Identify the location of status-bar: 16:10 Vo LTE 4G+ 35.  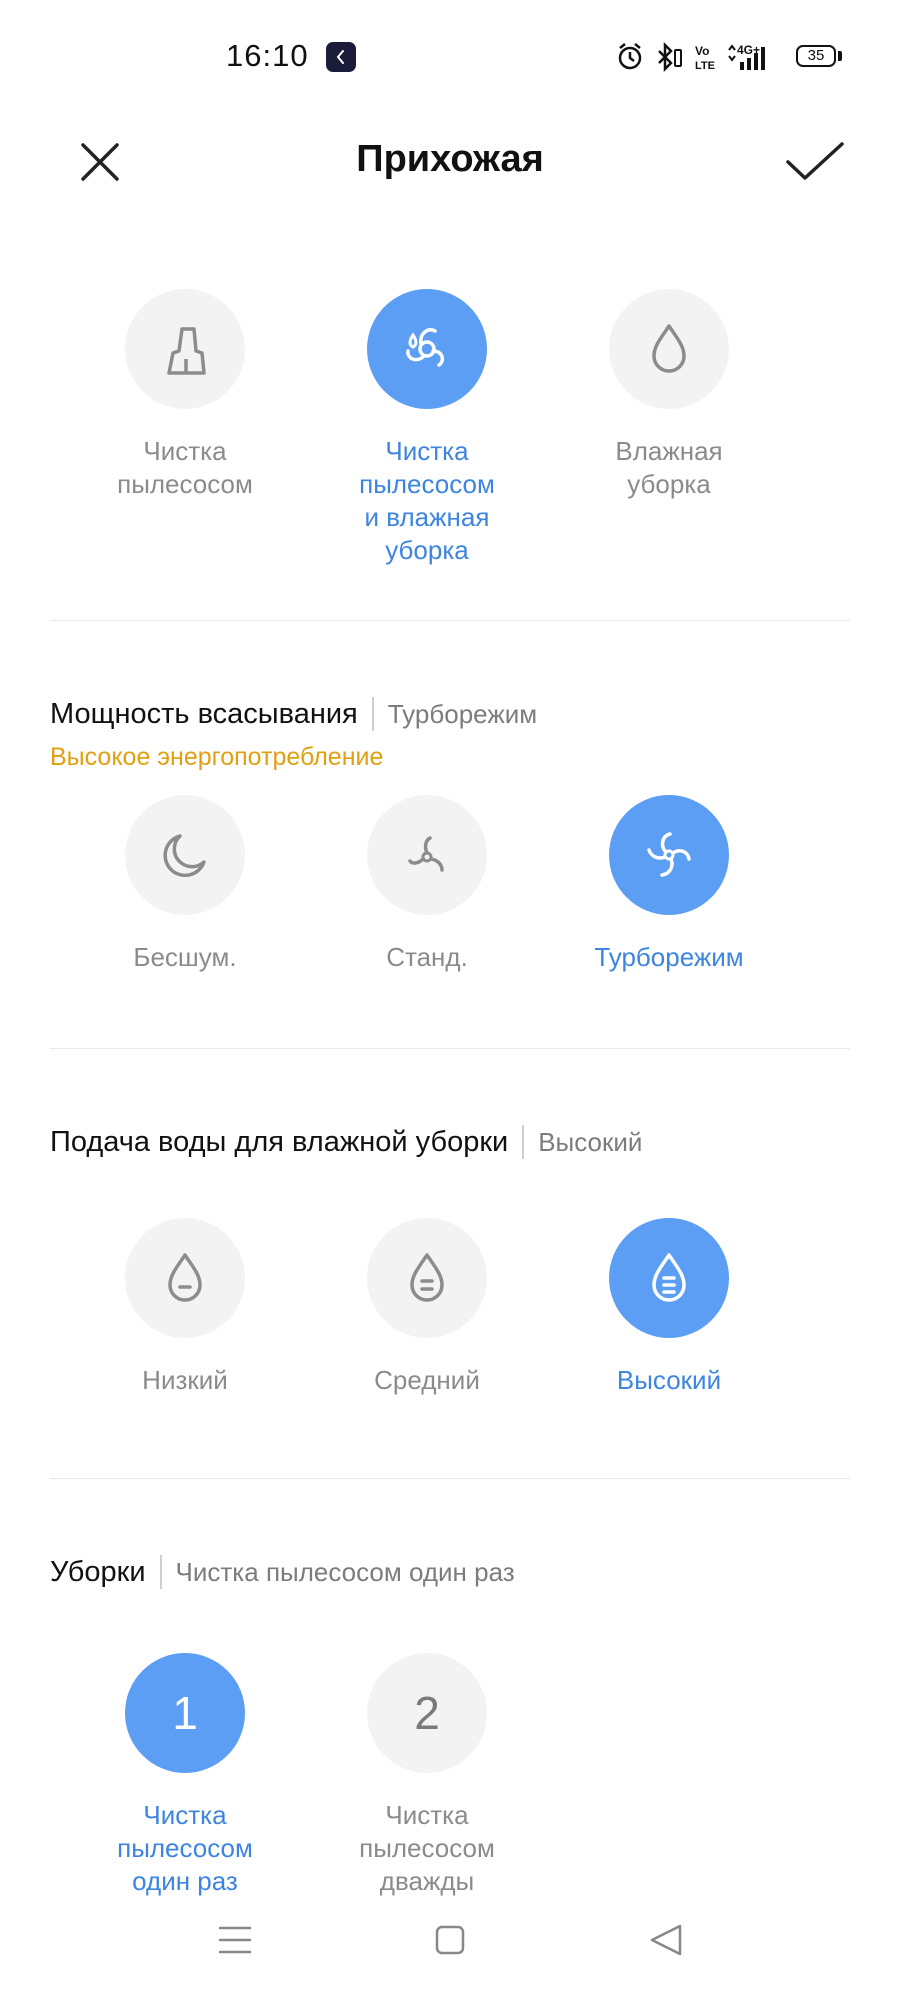
(450, 55).